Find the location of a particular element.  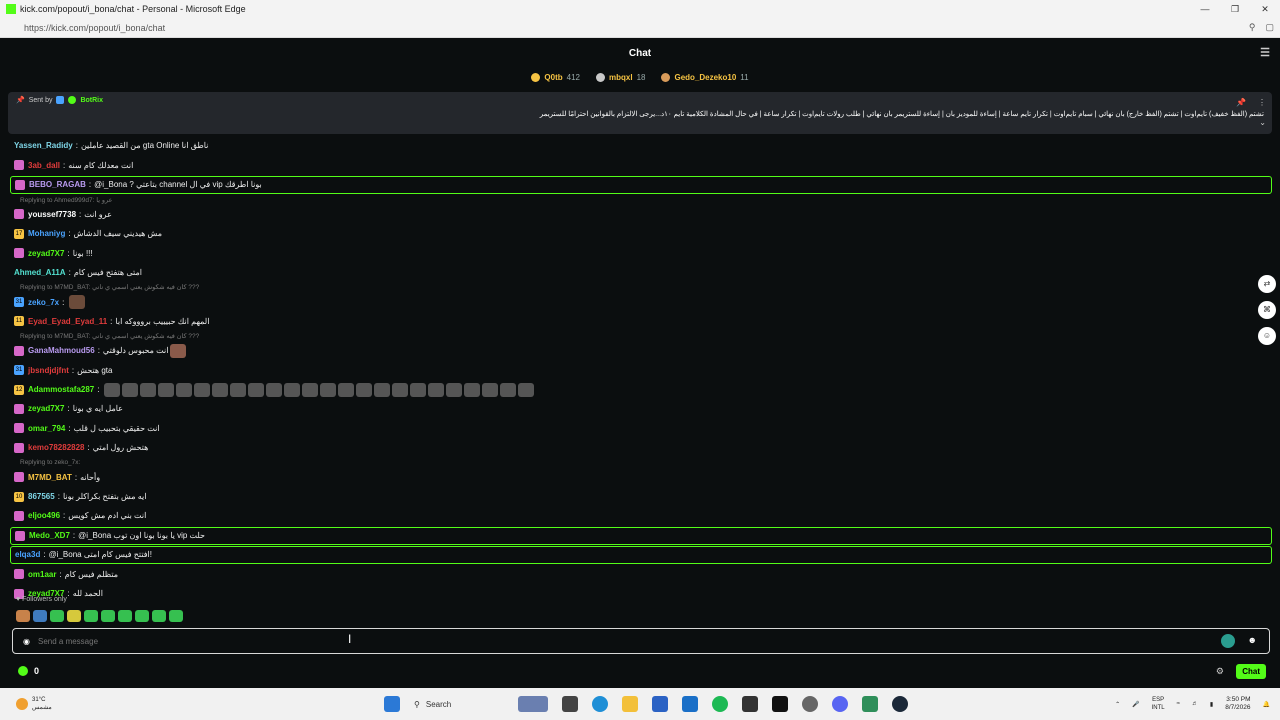

message-input is located at coordinates (612, 641).